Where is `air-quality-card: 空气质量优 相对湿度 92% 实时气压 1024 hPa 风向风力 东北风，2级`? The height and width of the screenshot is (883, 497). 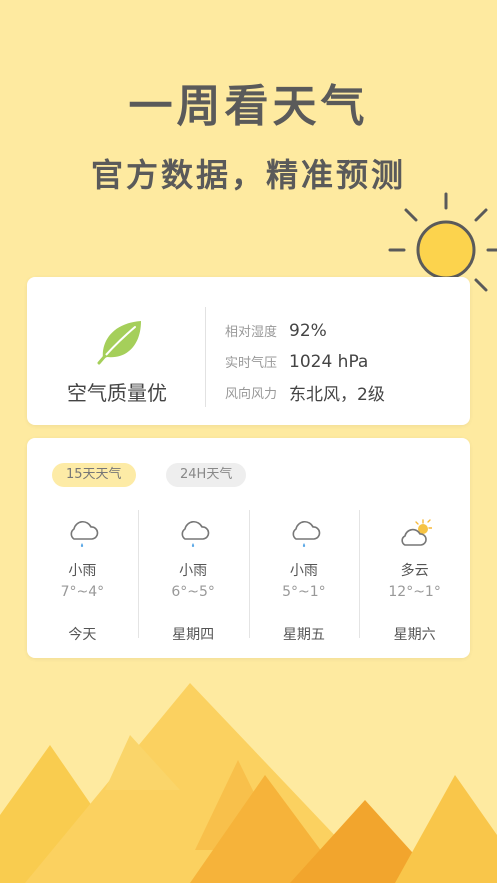 air-quality-card: 空气质量优 相对湿度 92% 实时气压 1024 hPa 风向风力 东北风，2级 is located at coordinates (248, 351).